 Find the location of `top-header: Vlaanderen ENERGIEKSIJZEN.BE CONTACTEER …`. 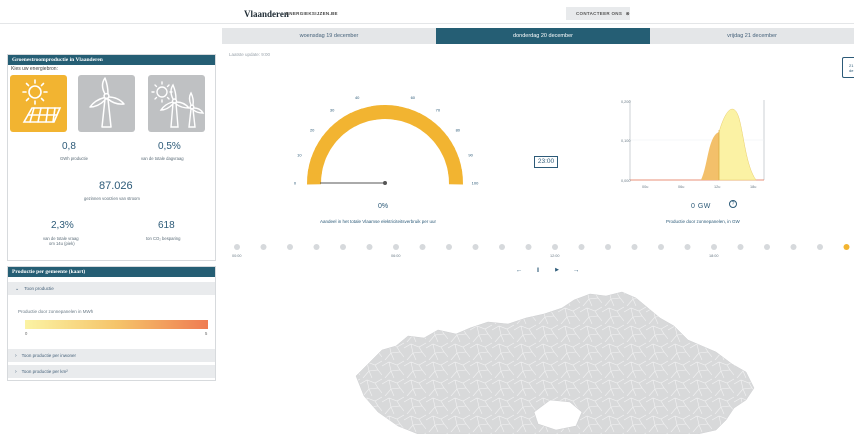

top-header: Vlaanderen ENERGIEKSIJZEN.BE CONTACTEER … is located at coordinates (427, 12).